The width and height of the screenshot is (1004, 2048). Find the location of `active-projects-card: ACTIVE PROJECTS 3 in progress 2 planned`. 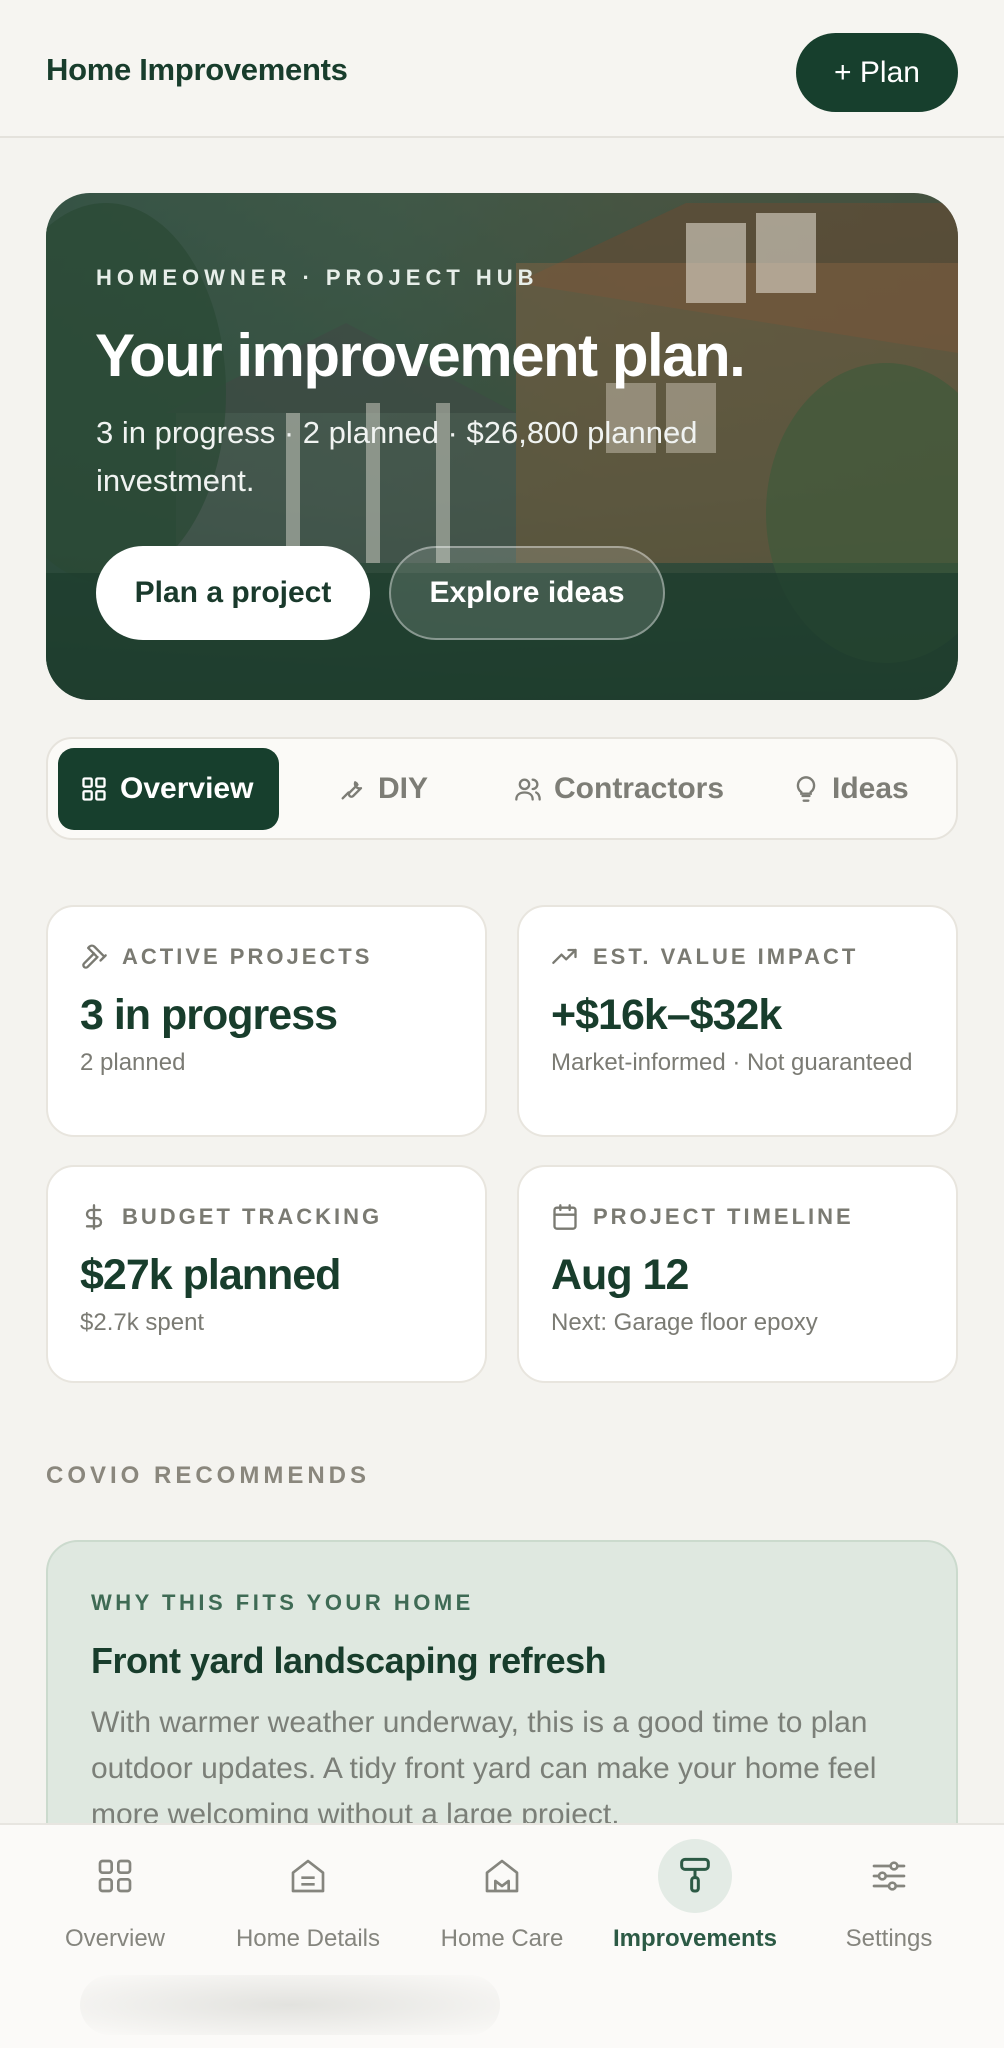

active-projects-card: ACTIVE PROJECTS 3 in progress 2 planned is located at coordinates (266, 1021).